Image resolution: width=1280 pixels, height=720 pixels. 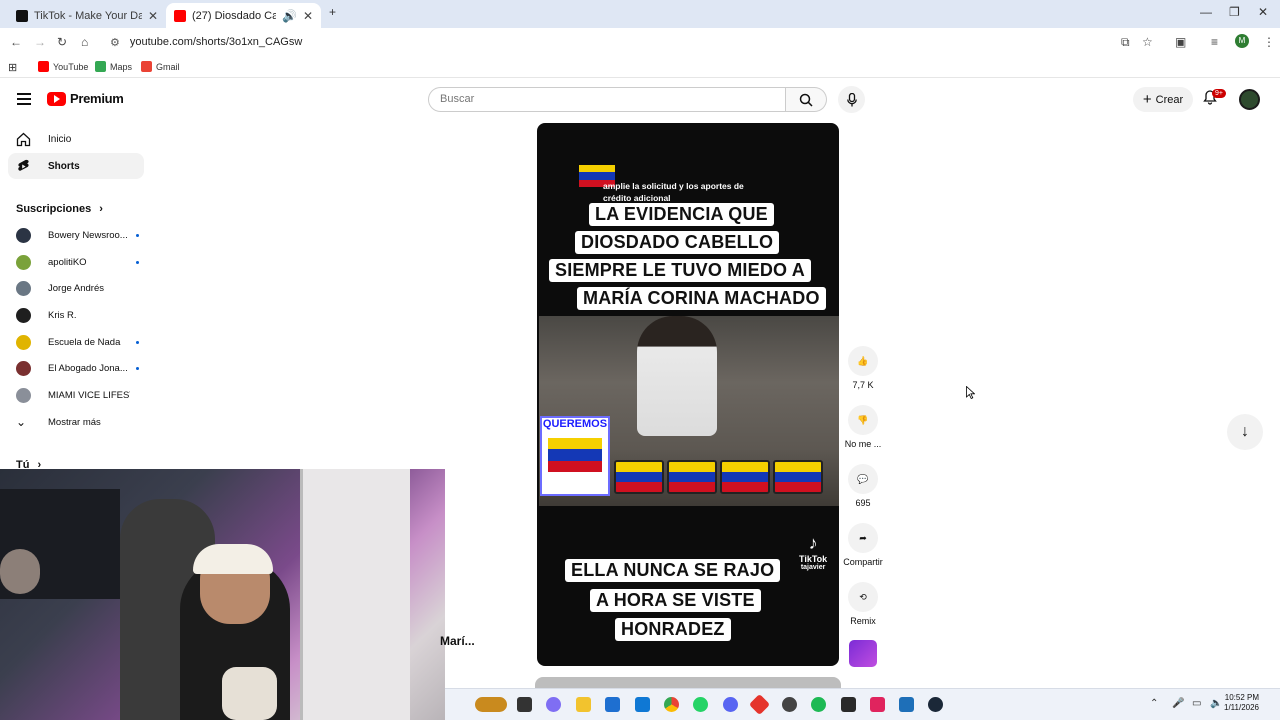 What do you see at coordinates (524, 704) in the screenshot?
I see `task-view-icon` at bounding box center [524, 704].